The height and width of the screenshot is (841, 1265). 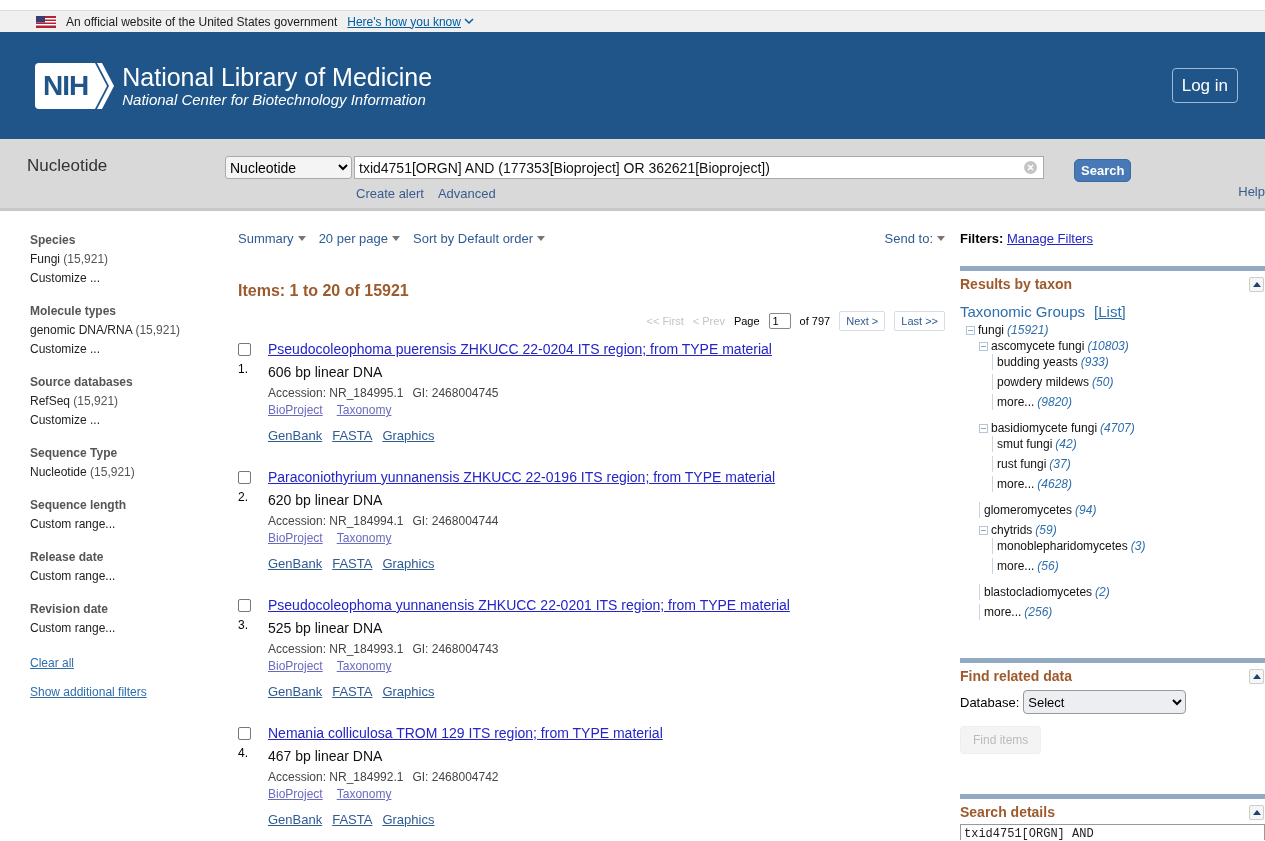 What do you see at coordinates (134, 401) in the screenshot?
I see `filter-option: RefSeq (15,921)` at bounding box center [134, 401].